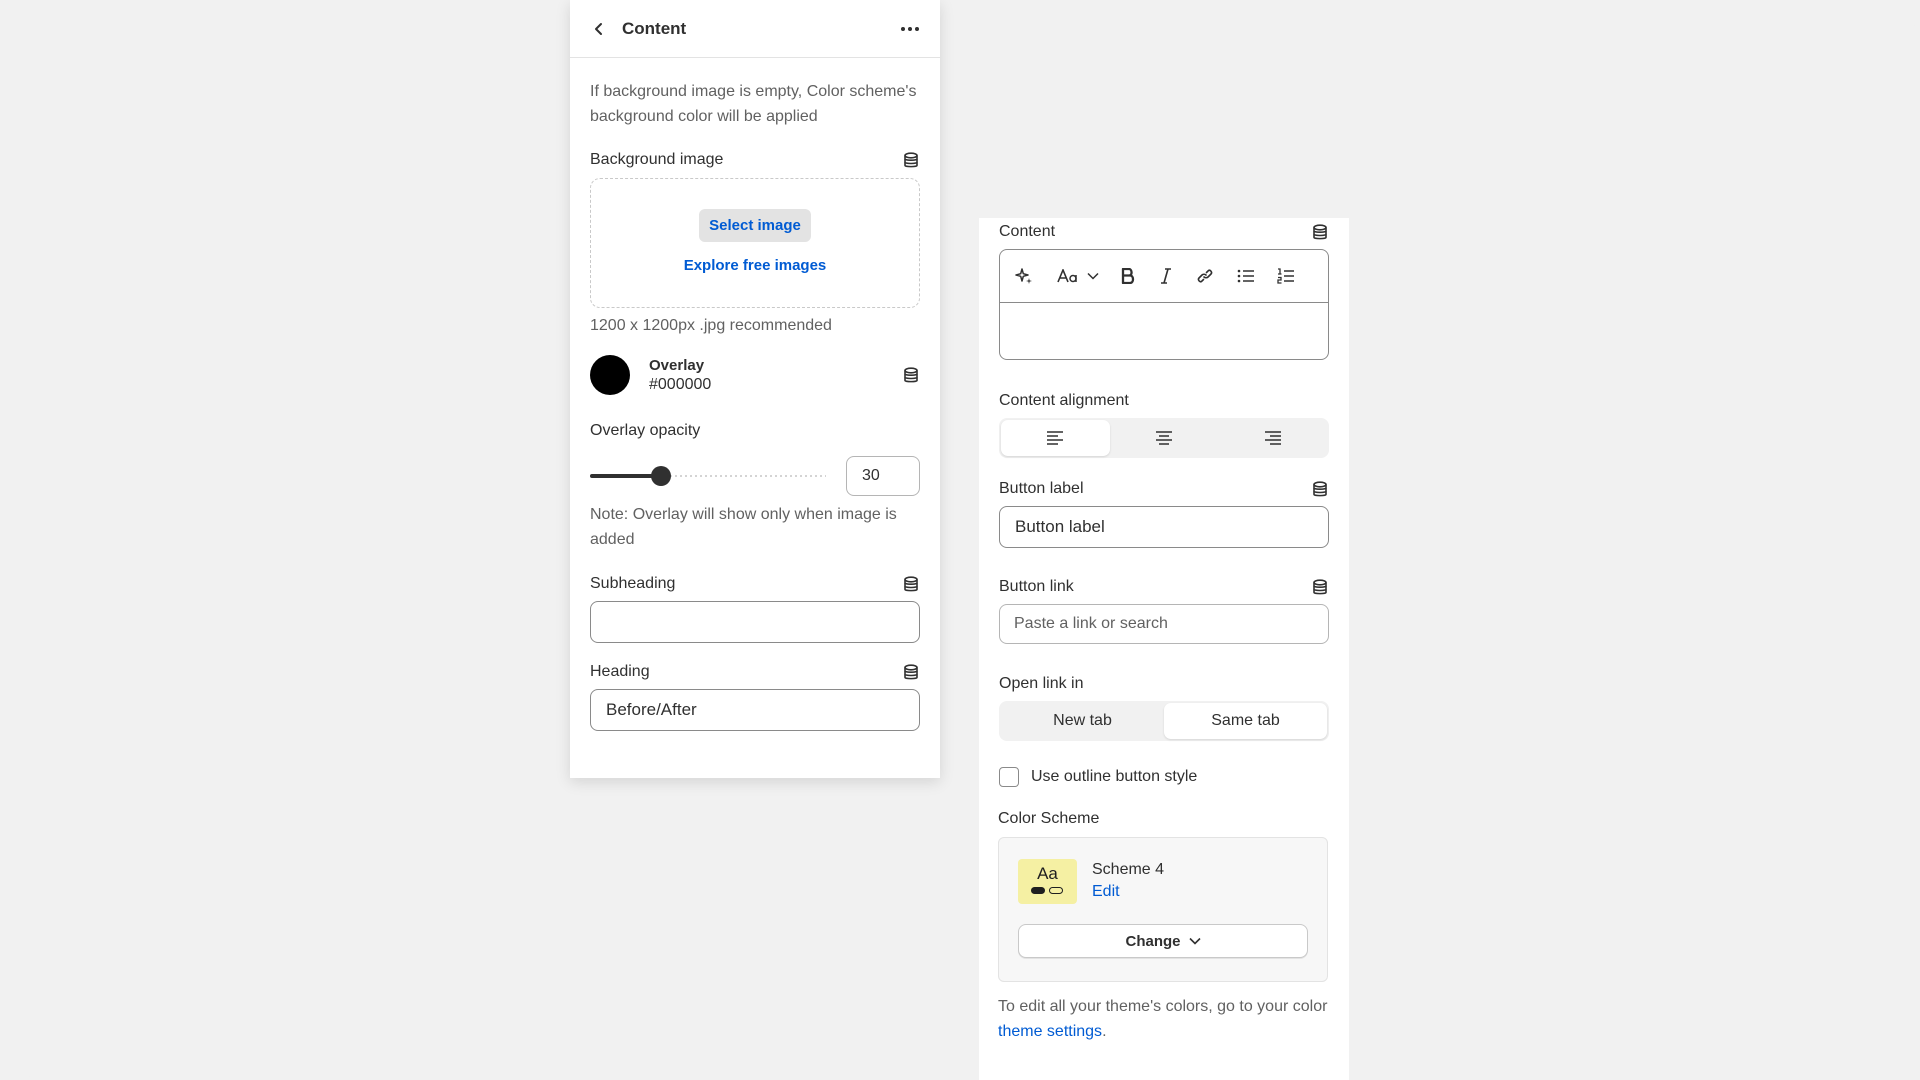 Image resolution: width=1920 pixels, height=1080 pixels. What do you see at coordinates (1164, 232) in the screenshot?
I see `content-label-row: Content` at bounding box center [1164, 232].